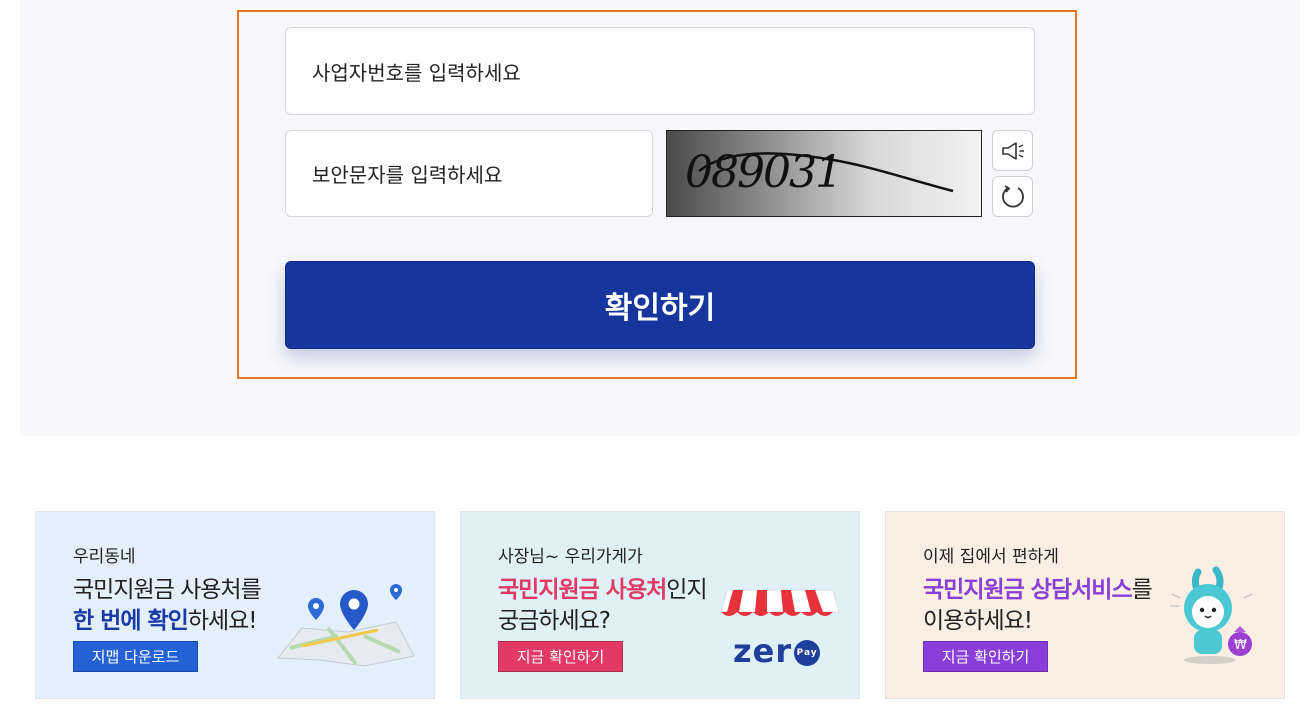  What do you see at coordinates (1211, 615) in the screenshot?
I see `mascot-icon: ₩` at bounding box center [1211, 615].